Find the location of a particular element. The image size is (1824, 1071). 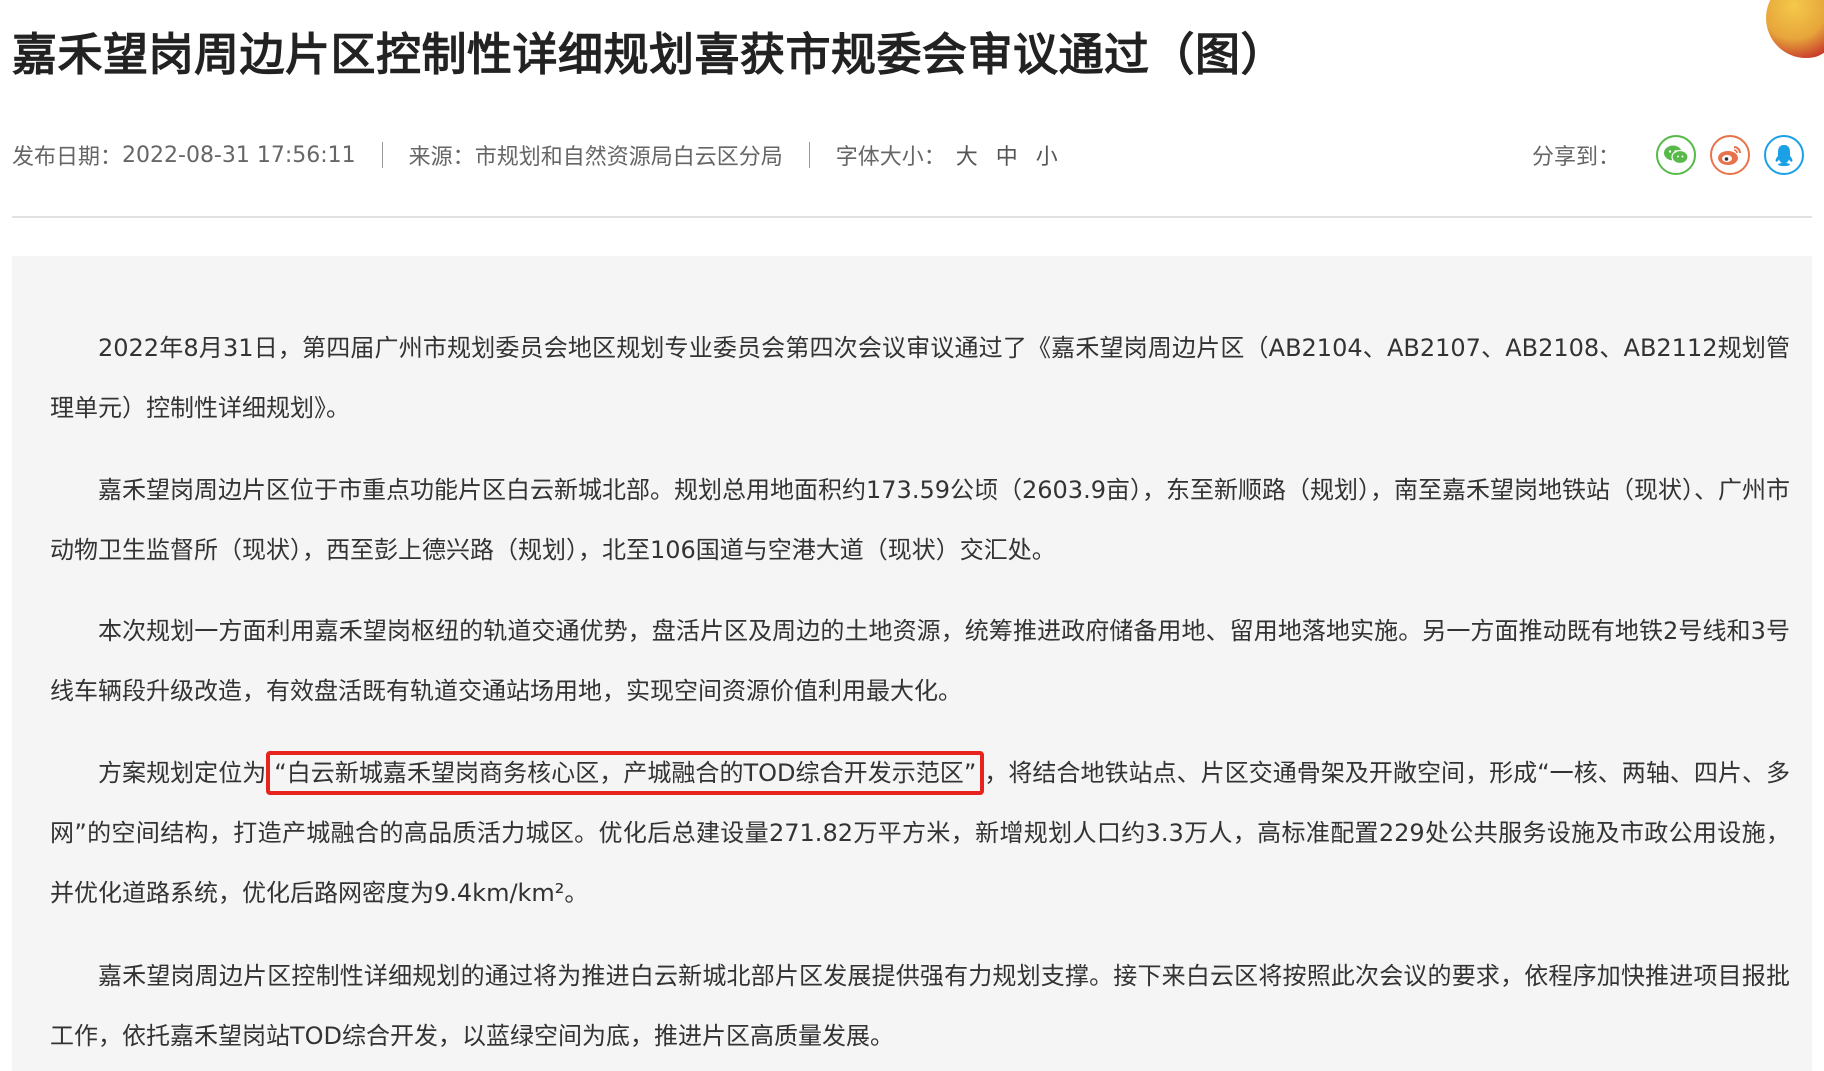

source-label: 来源： is located at coordinates (441, 157).